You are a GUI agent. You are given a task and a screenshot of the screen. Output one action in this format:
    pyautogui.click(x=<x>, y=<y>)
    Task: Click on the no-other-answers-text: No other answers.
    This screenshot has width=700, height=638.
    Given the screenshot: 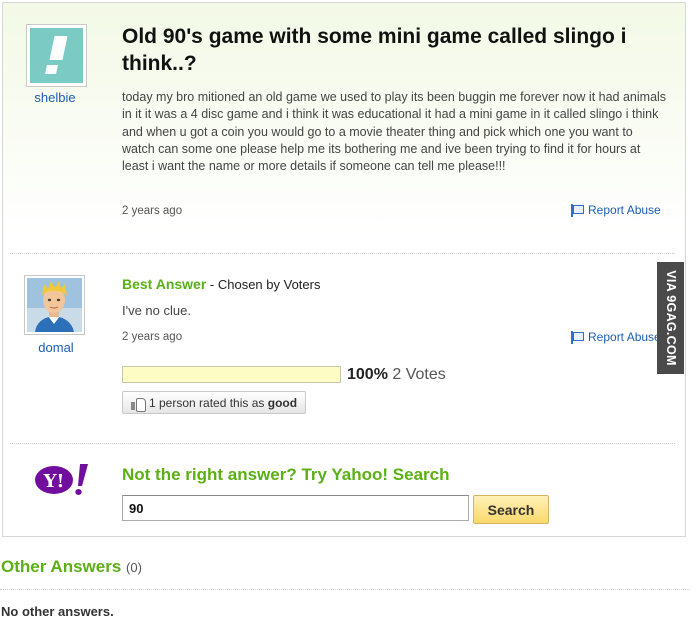 What is the action you would take?
    pyautogui.click(x=57, y=611)
    